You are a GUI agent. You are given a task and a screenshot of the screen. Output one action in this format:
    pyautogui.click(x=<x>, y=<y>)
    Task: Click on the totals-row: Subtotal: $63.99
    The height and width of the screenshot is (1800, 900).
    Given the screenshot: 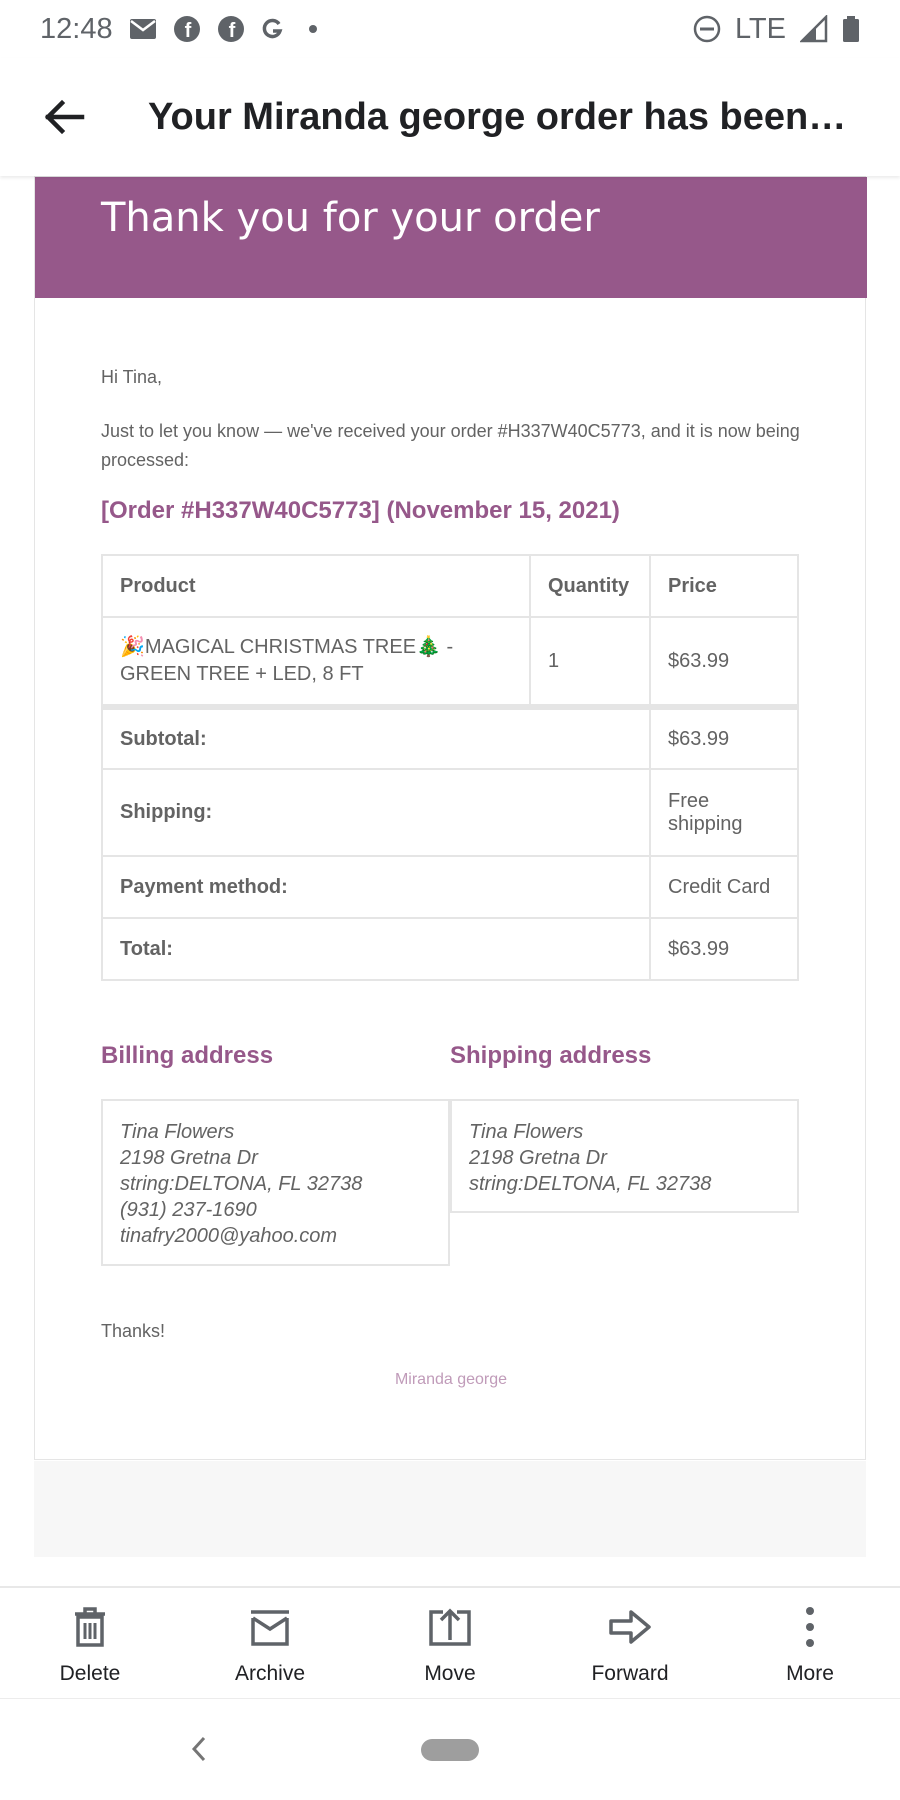 What is the action you would take?
    pyautogui.click(x=450, y=737)
    